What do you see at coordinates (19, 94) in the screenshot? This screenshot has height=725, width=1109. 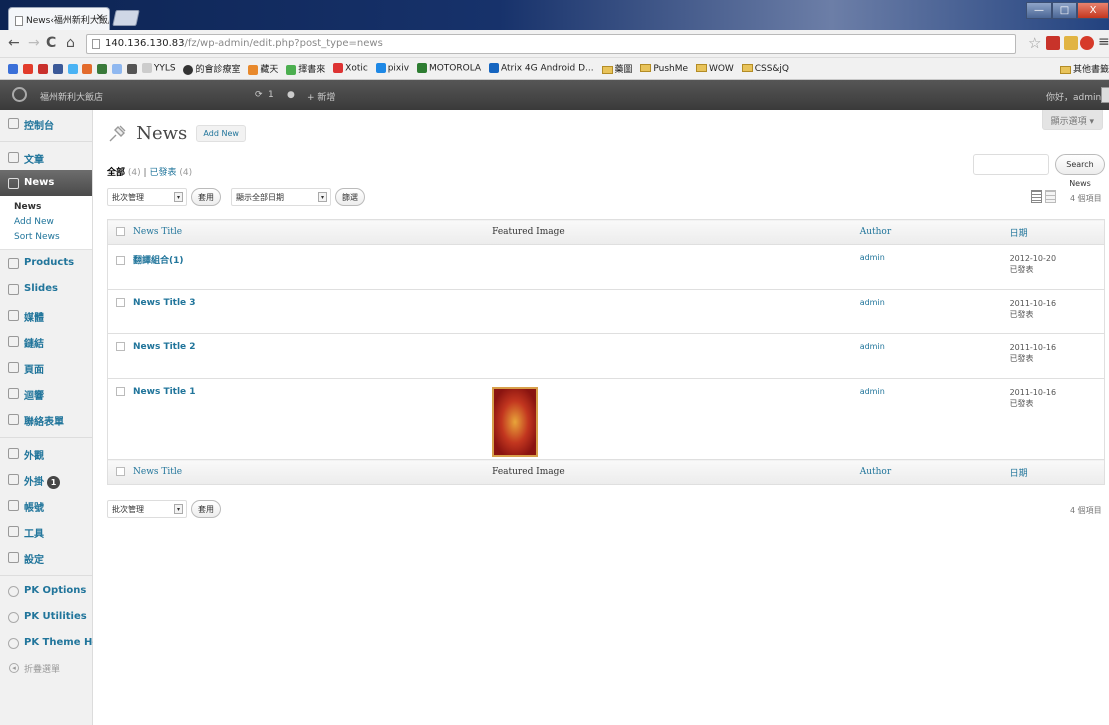 I see `wordpress-logo-icon` at bounding box center [19, 94].